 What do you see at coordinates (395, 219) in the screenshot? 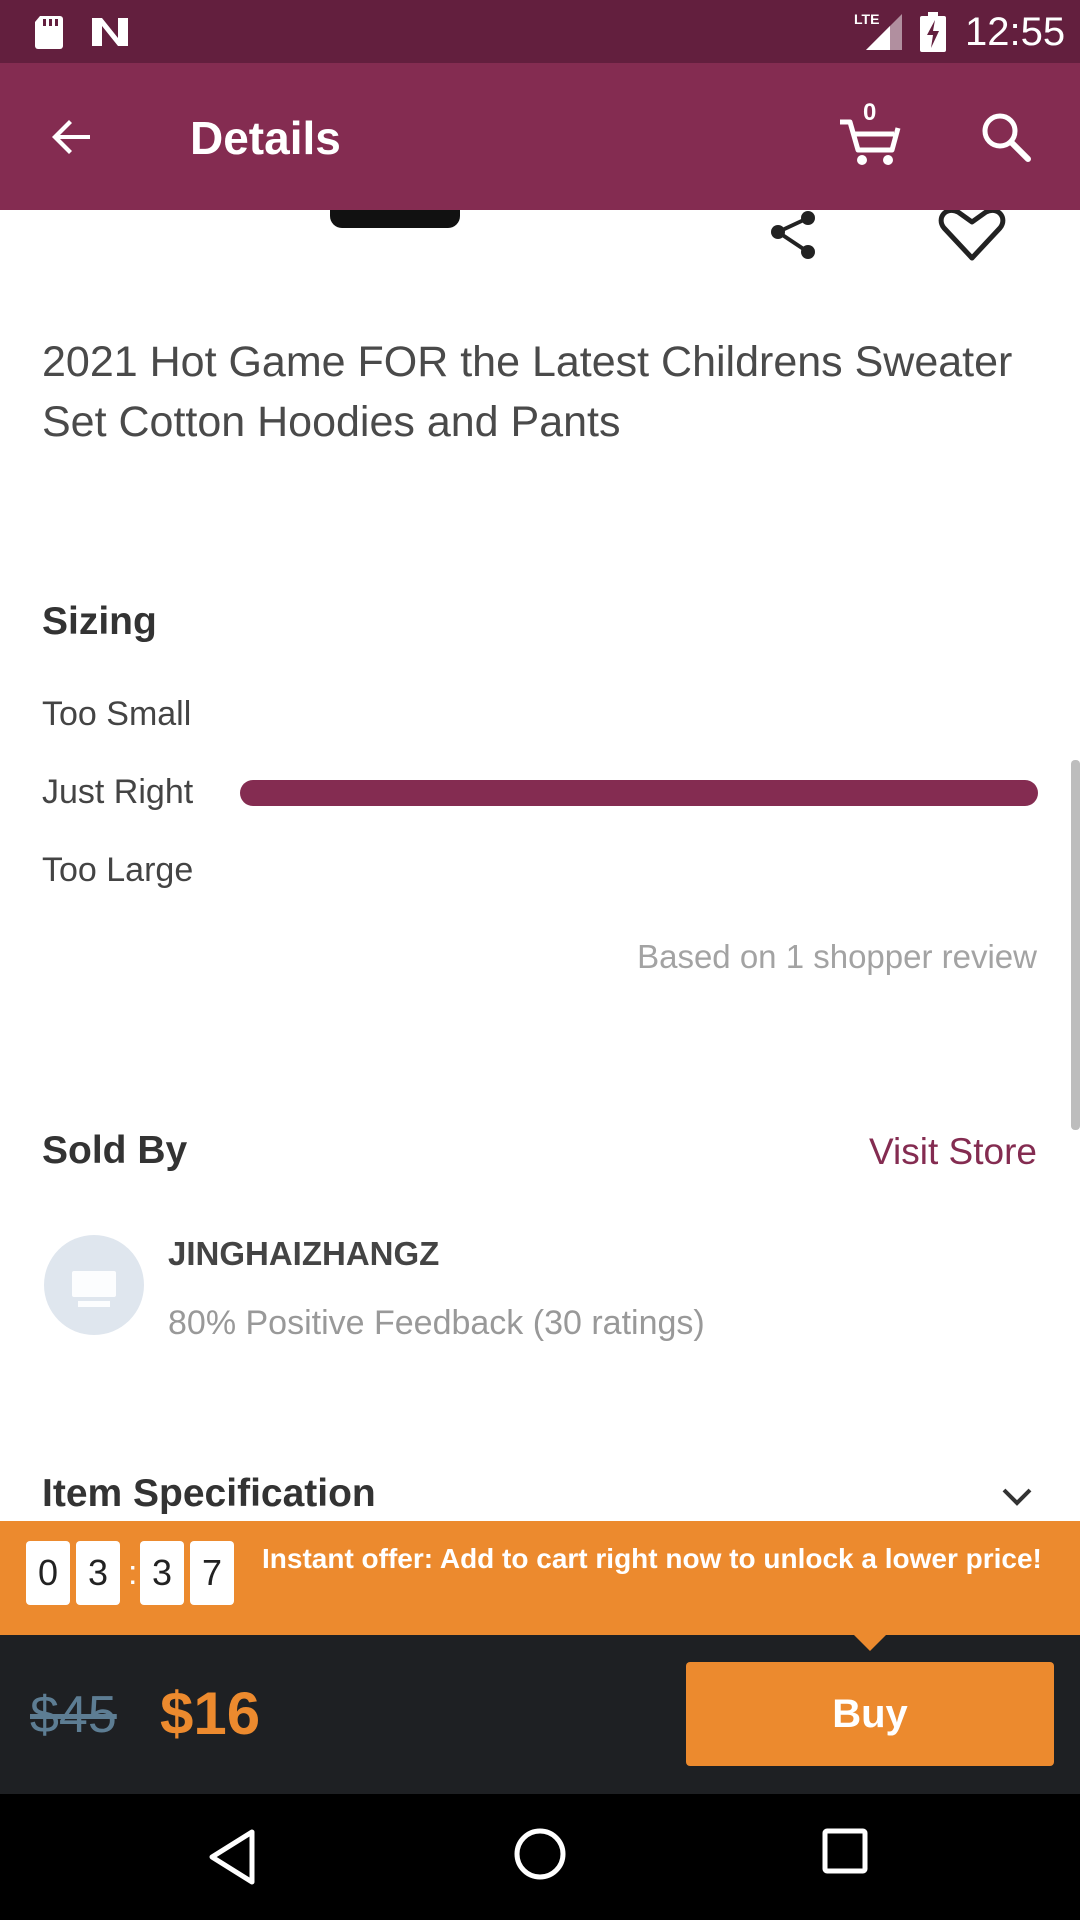
I see `product-image` at bounding box center [395, 219].